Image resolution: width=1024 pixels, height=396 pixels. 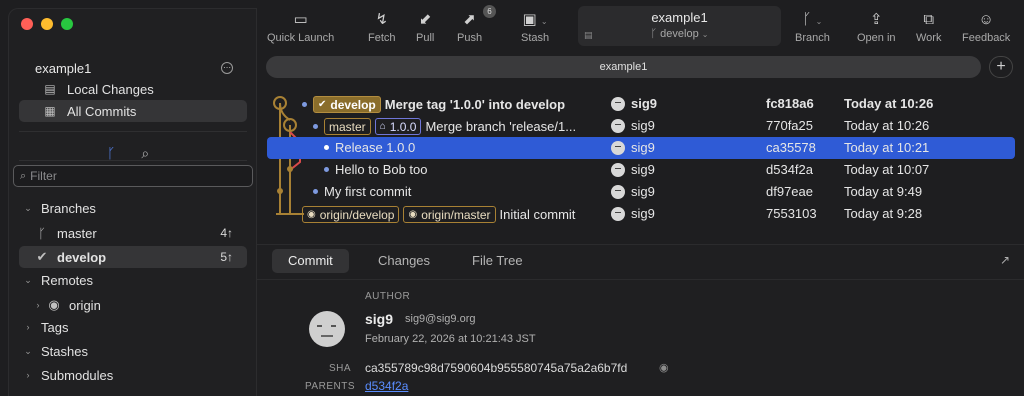 I want to click on quick-launch-button: ▭ Quick Launch, so click(x=300, y=27).